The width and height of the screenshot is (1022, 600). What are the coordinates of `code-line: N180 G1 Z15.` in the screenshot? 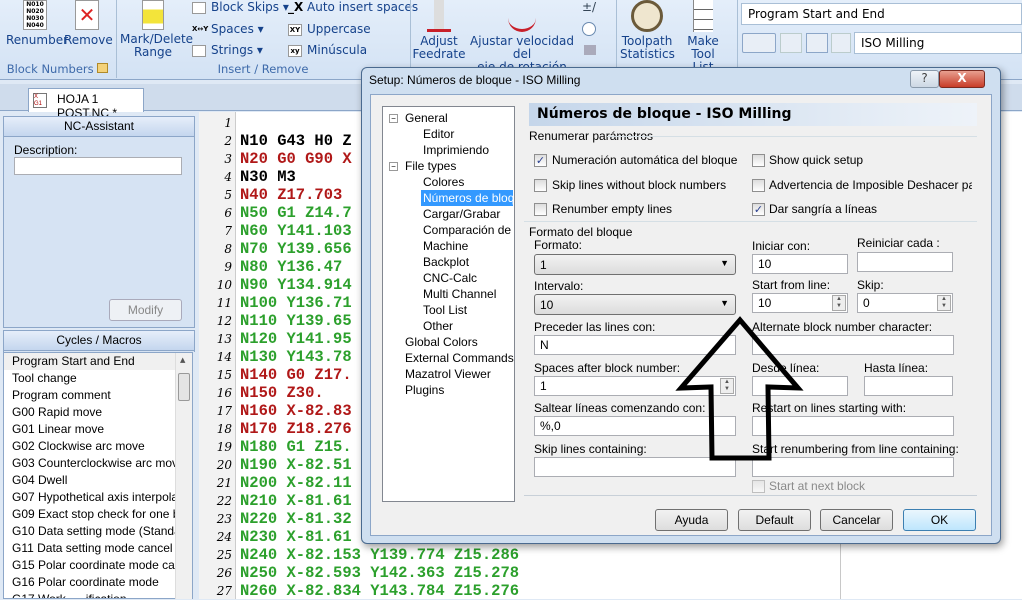 It's located at (296, 447).